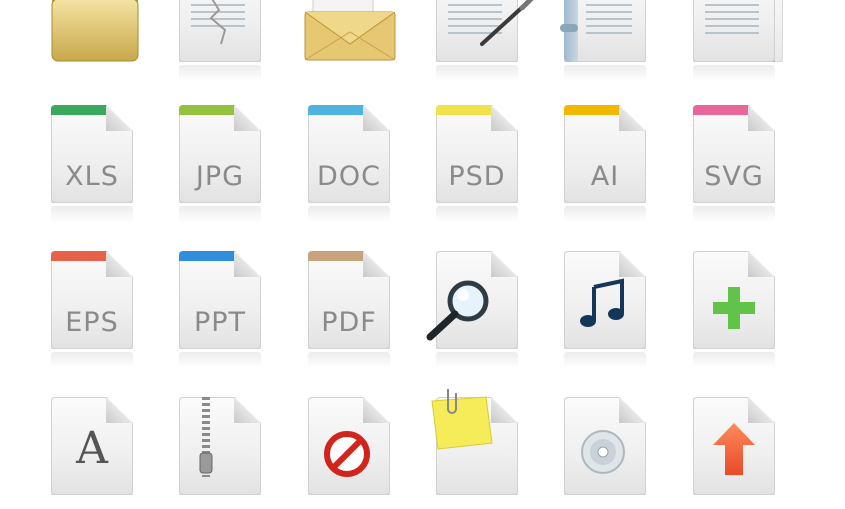  What do you see at coordinates (462, 419) in the screenshot?
I see `sticky-note-icon` at bounding box center [462, 419].